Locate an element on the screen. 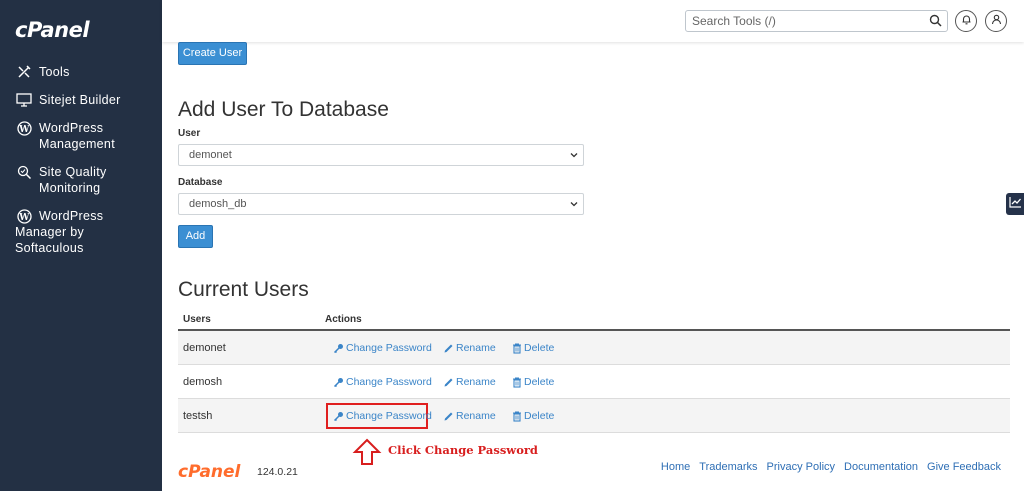 The width and height of the screenshot is (1024, 491). sidebar-item-label: Site Quality Monitoring is located at coordinates (73, 180).